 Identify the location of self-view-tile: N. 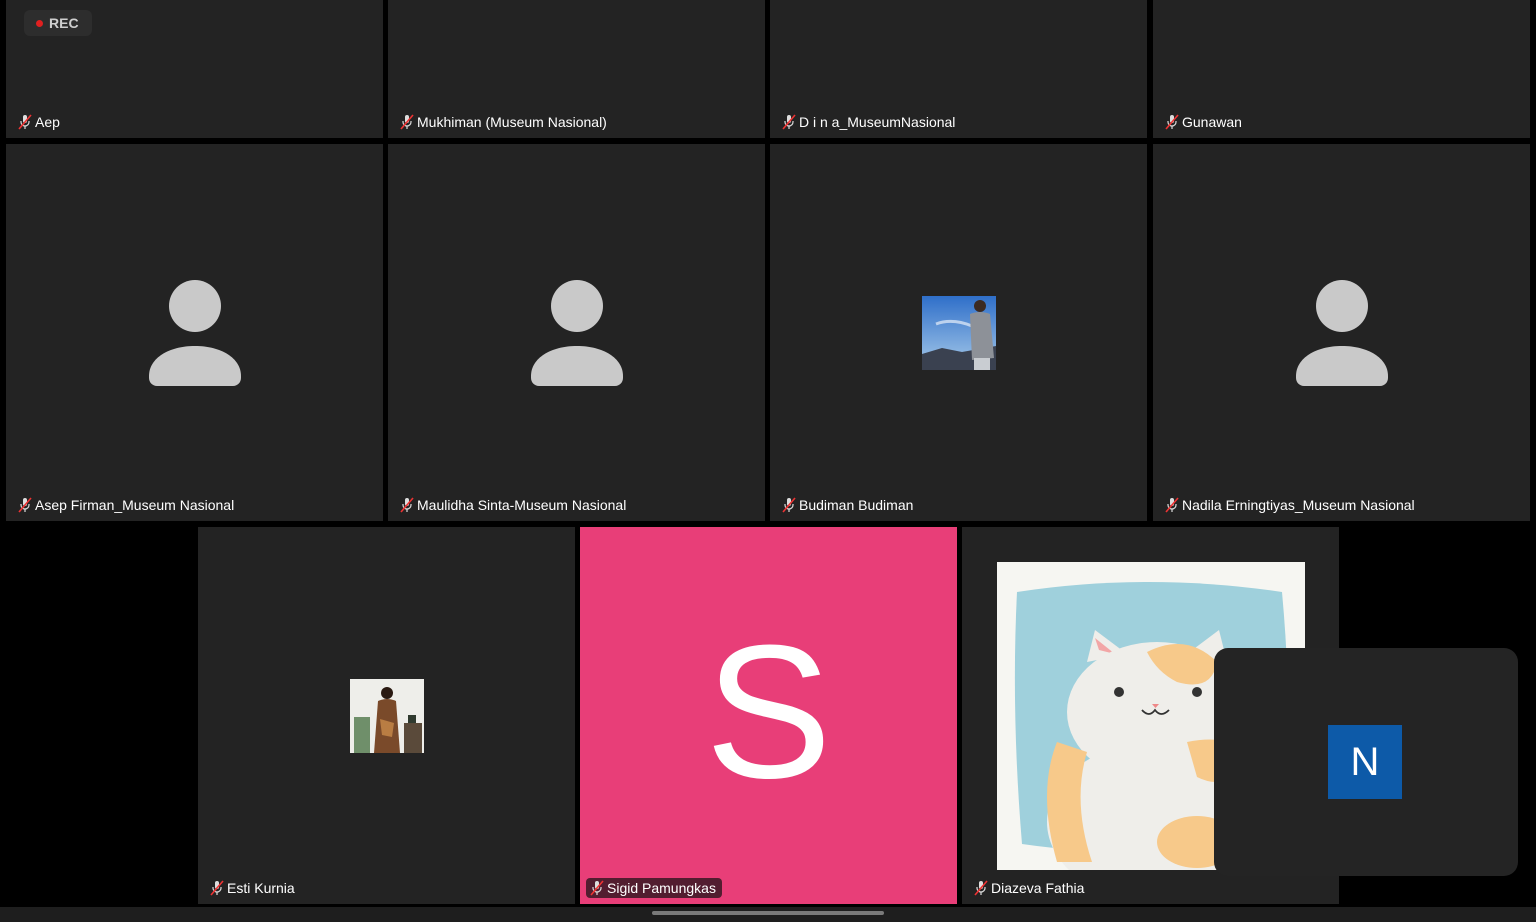
(1366, 762).